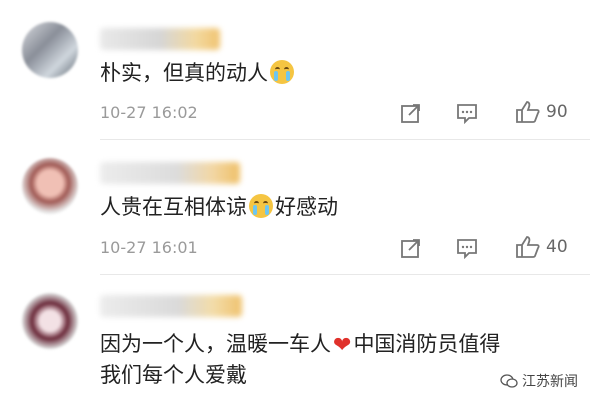  I want to click on comment-text: 因为一个人，温暖一车人❤中国消防员值得, so click(300, 345).